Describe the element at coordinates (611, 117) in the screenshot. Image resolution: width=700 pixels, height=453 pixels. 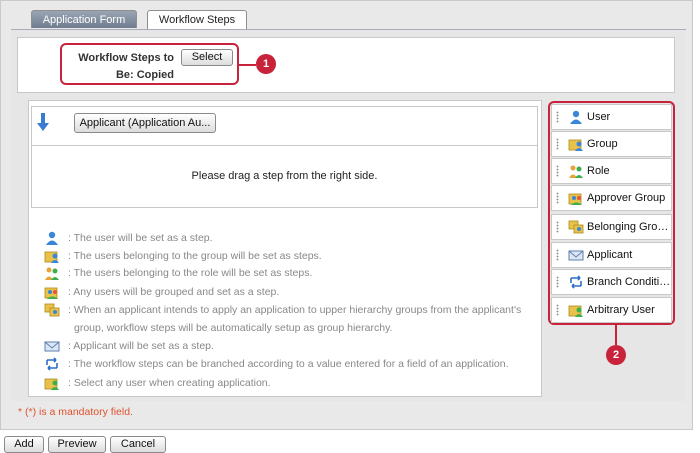
I see `palette-item-user: User` at that location.